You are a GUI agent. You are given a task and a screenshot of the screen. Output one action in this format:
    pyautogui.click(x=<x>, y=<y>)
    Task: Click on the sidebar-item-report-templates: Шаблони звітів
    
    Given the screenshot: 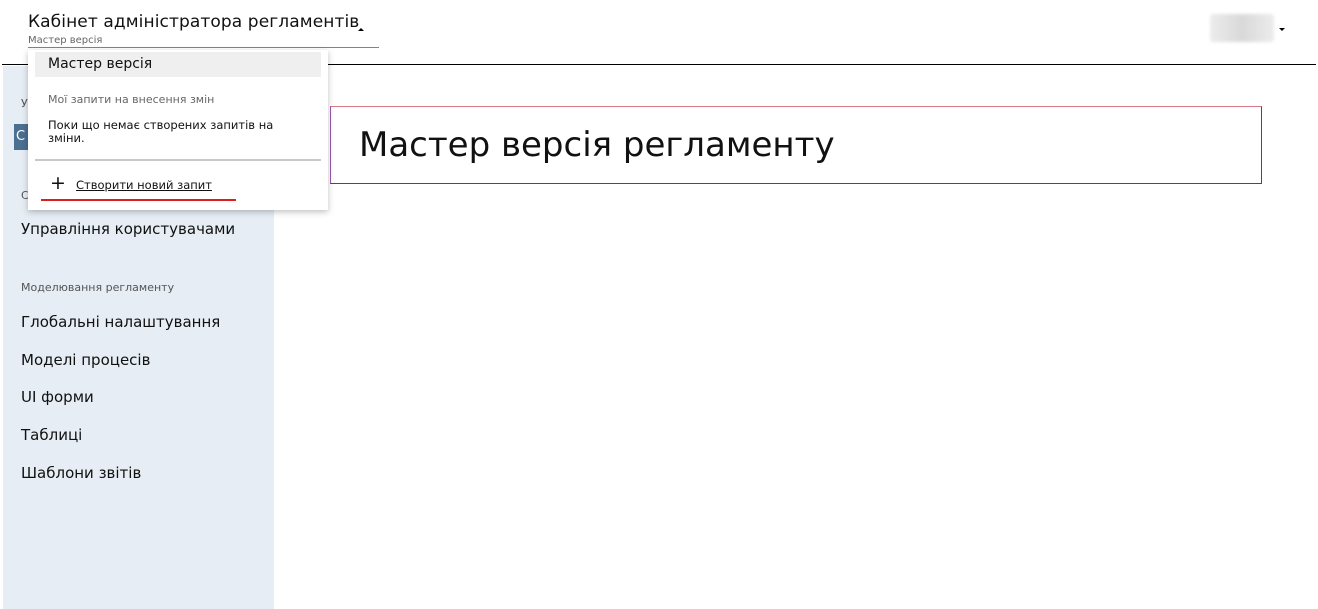 What is the action you would take?
    pyautogui.click(x=81, y=473)
    